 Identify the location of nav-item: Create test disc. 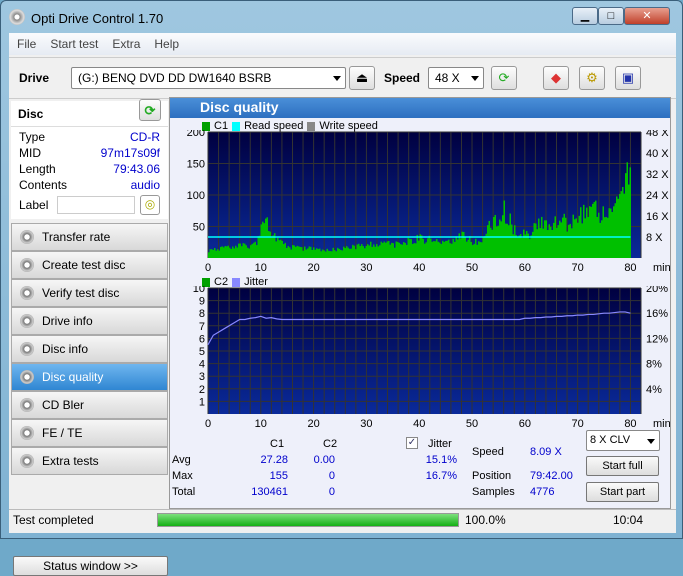
(89, 265).